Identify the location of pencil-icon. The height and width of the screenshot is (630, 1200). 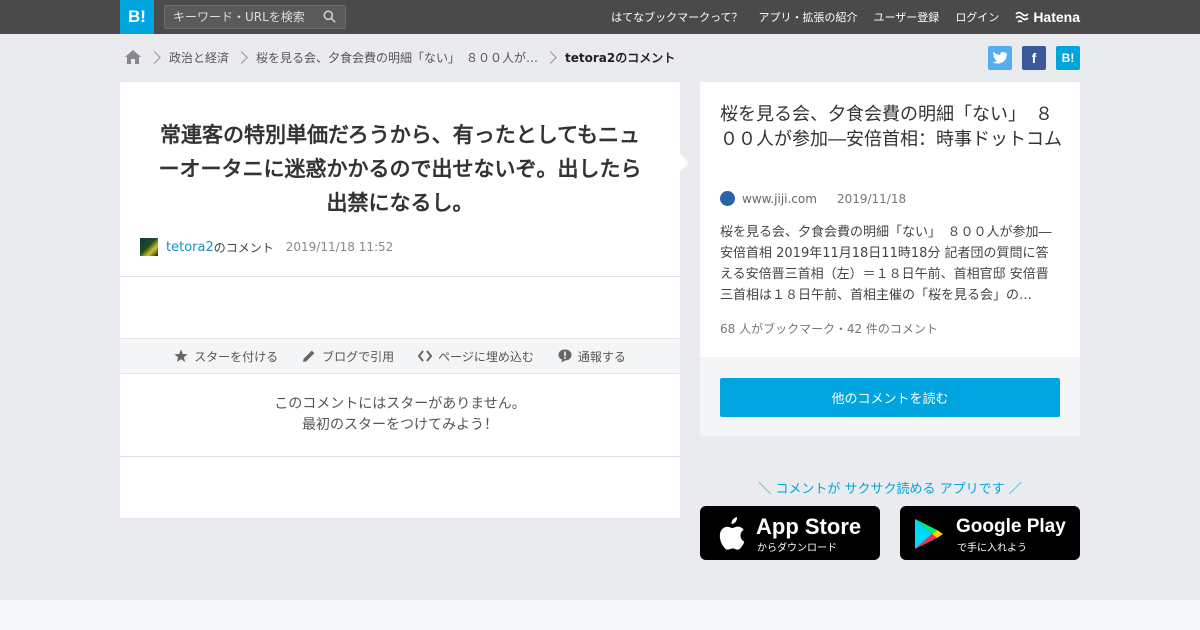
(309, 356).